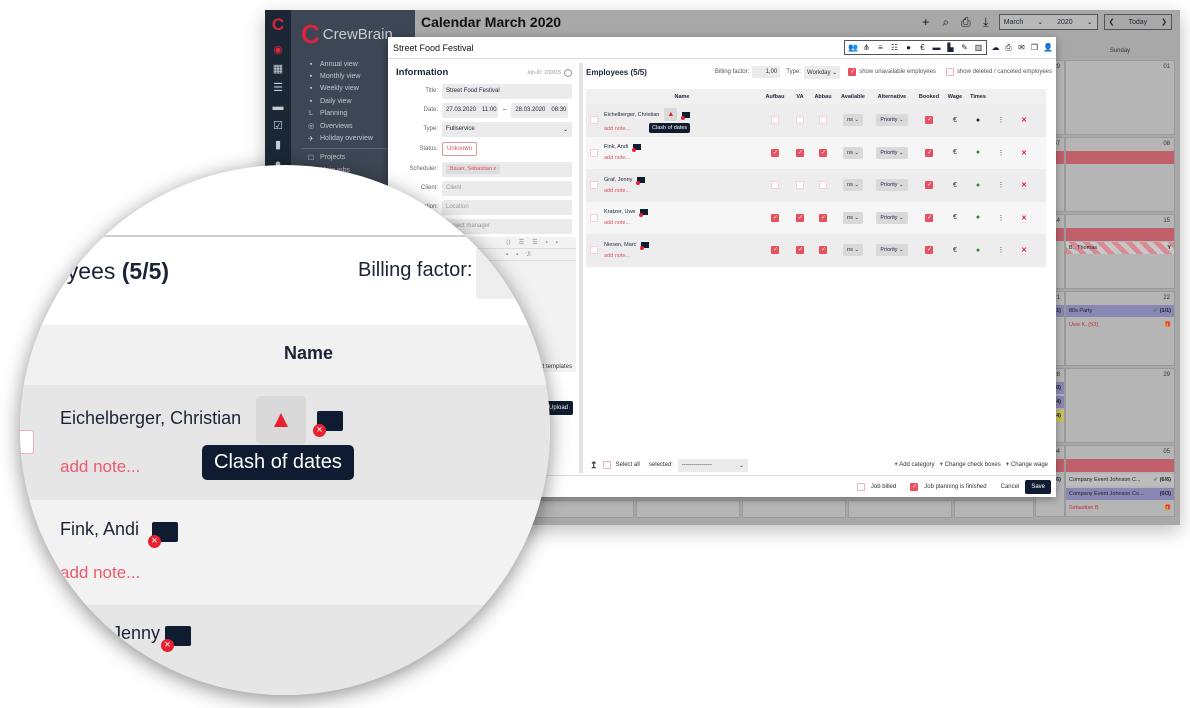 This screenshot has width=1190, height=708. What do you see at coordinates (507, 91) in the screenshot?
I see `title-input: Street Food Festival` at bounding box center [507, 91].